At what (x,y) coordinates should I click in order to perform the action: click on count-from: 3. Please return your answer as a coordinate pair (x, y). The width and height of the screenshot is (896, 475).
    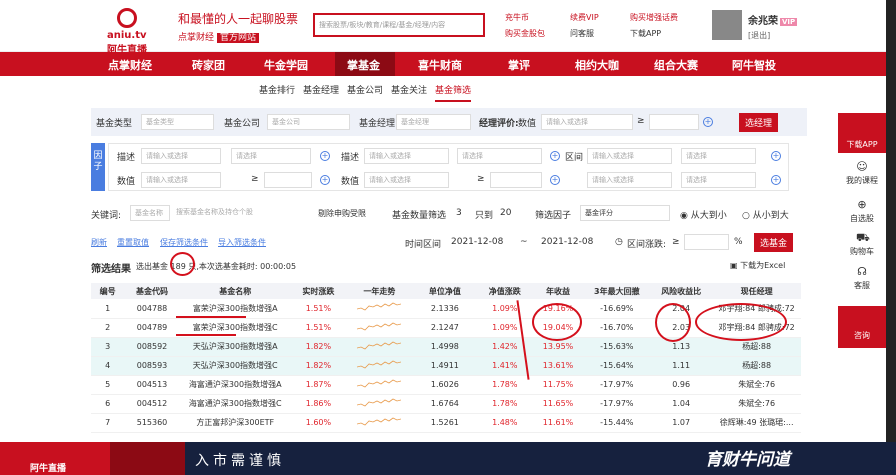
    Looking at the image, I should click on (459, 213).